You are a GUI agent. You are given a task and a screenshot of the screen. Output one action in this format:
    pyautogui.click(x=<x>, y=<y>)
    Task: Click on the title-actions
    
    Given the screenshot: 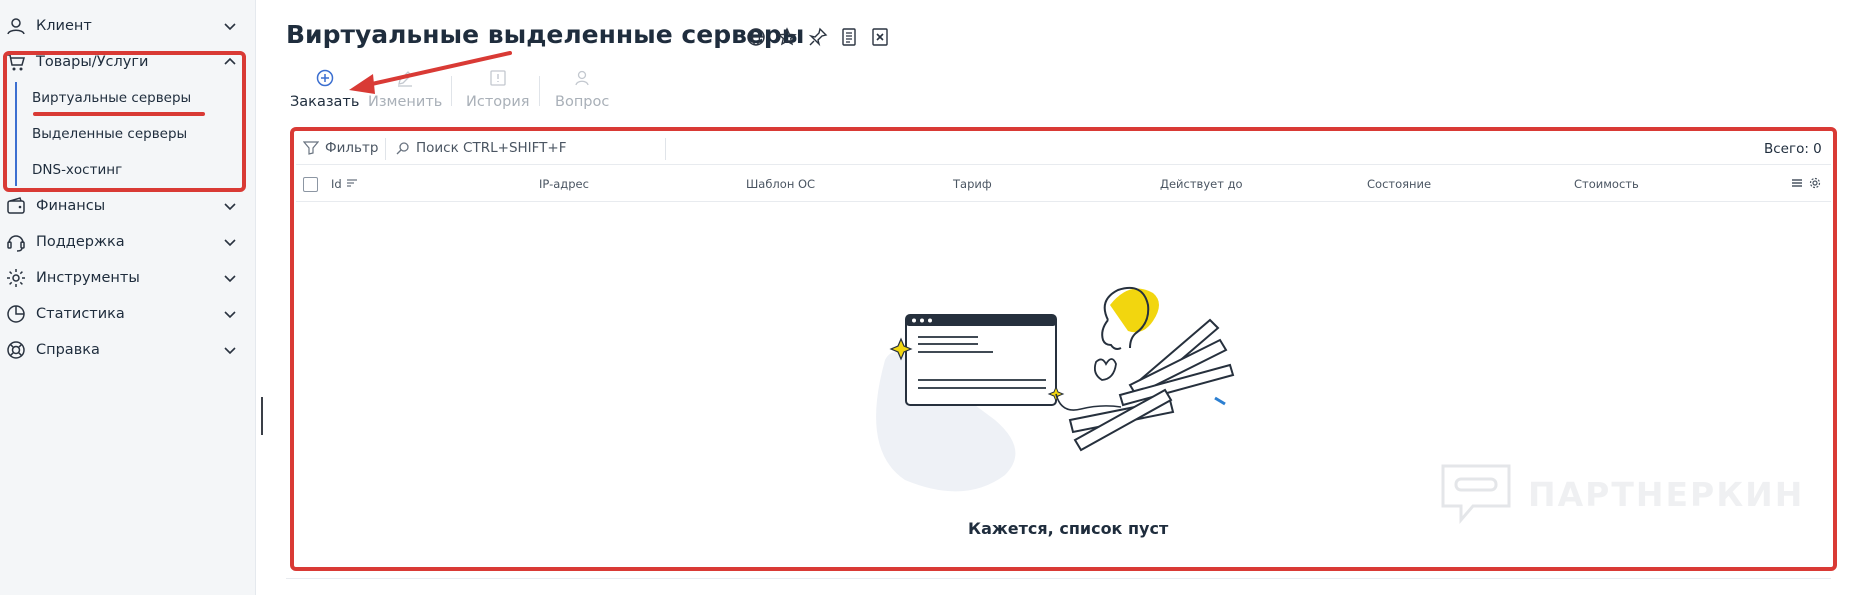 What is the action you would take?
    pyautogui.click(x=818, y=37)
    